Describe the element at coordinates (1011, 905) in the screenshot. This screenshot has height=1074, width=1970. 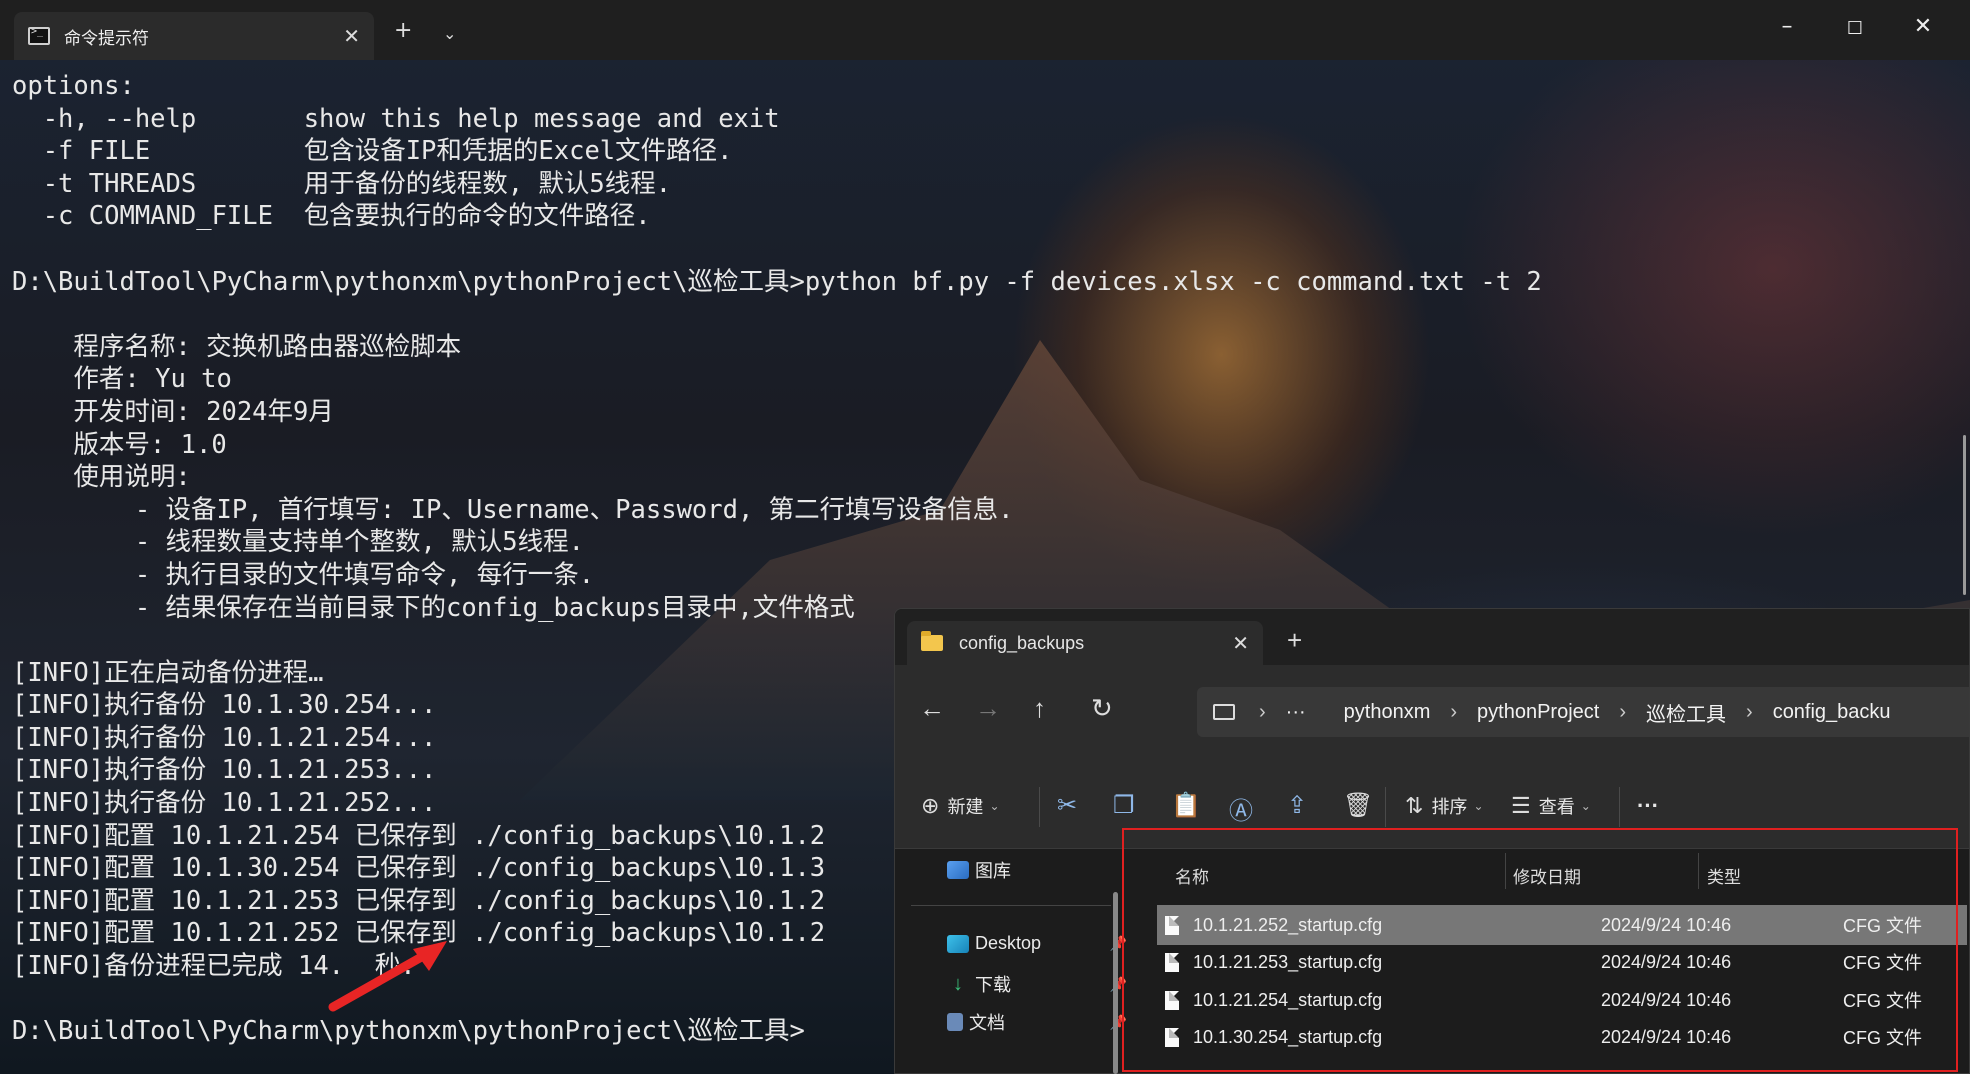
I see `sidebar-divider` at that location.